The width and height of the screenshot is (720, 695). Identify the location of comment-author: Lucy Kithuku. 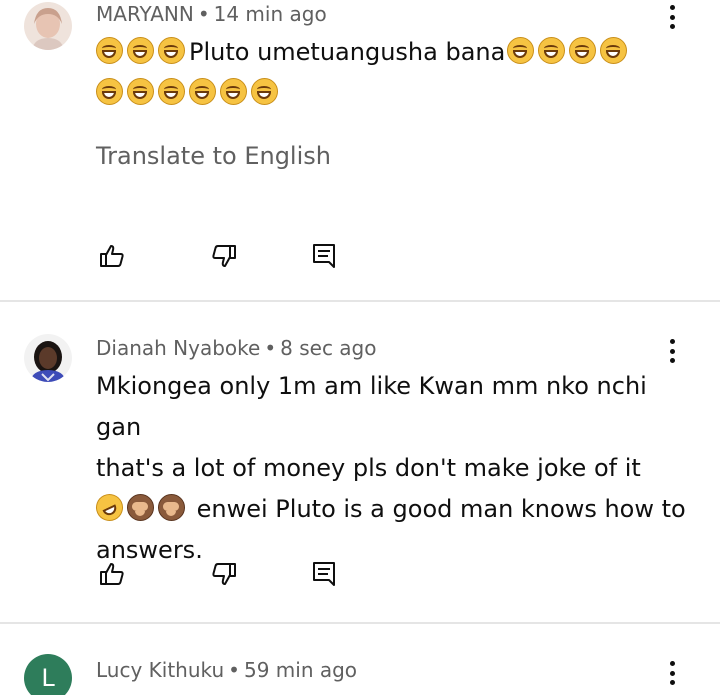
(160, 670).